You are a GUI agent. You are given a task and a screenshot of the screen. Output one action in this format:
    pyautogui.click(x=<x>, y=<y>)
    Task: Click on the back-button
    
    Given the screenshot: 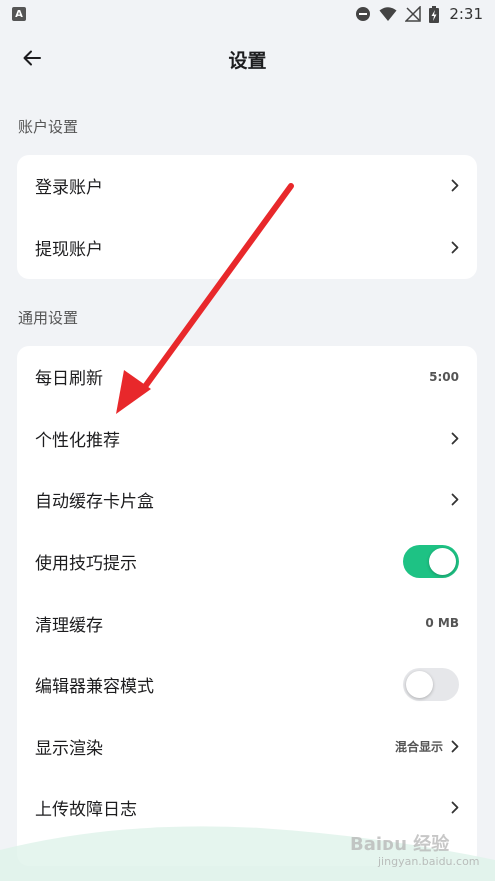 What is the action you would take?
    pyautogui.click(x=32, y=58)
    